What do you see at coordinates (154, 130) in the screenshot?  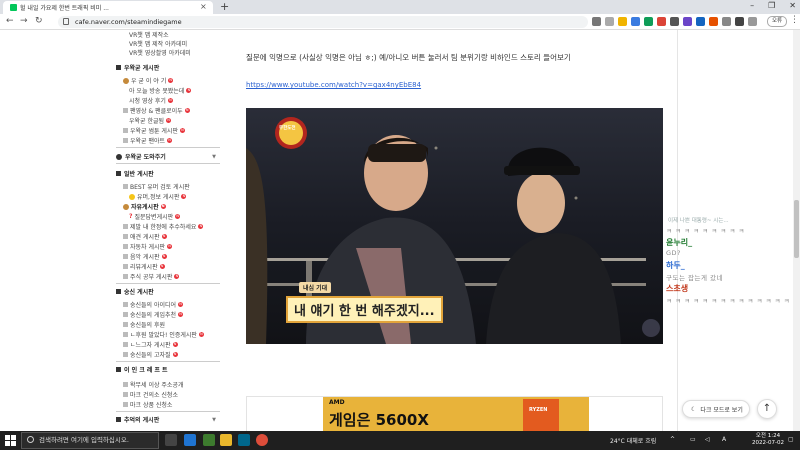 I see `sidebar-item: 우왁굳 썸툰 게시판 N` at bounding box center [154, 130].